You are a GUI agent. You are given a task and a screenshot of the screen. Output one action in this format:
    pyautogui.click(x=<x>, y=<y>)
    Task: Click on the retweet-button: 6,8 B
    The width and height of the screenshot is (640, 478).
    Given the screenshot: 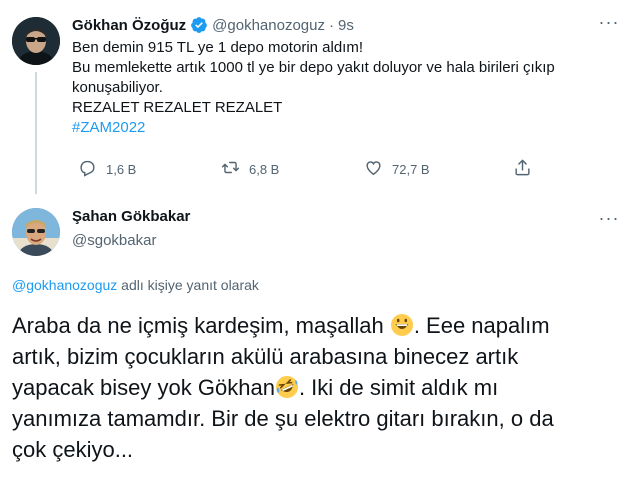 What is the action you would take?
    pyautogui.click(x=250, y=169)
    